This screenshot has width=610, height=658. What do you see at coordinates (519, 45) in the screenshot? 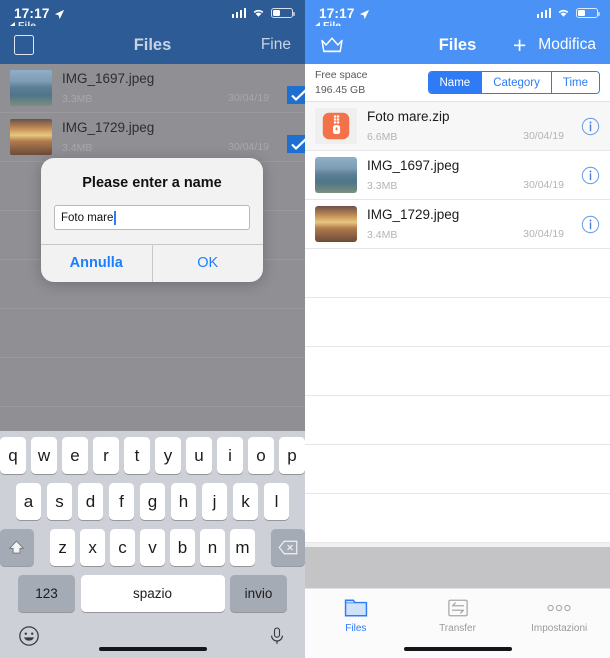
I see `plus-icon: +` at bounding box center [519, 45].